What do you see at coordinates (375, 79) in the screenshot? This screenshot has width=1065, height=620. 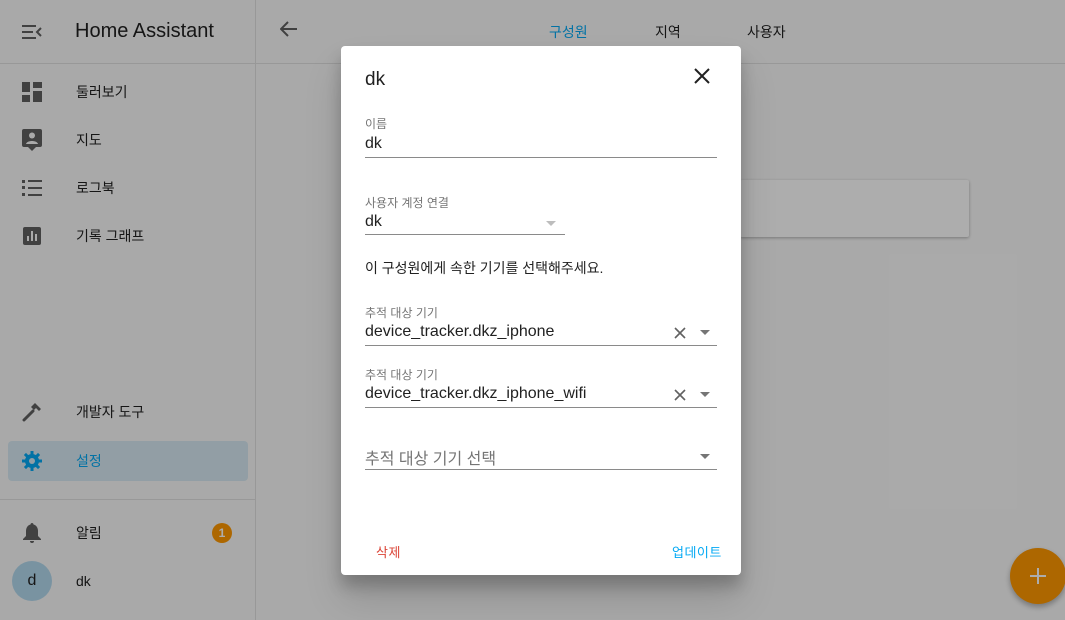 I see `dialog-title: dk` at bounding box center [375, 79].